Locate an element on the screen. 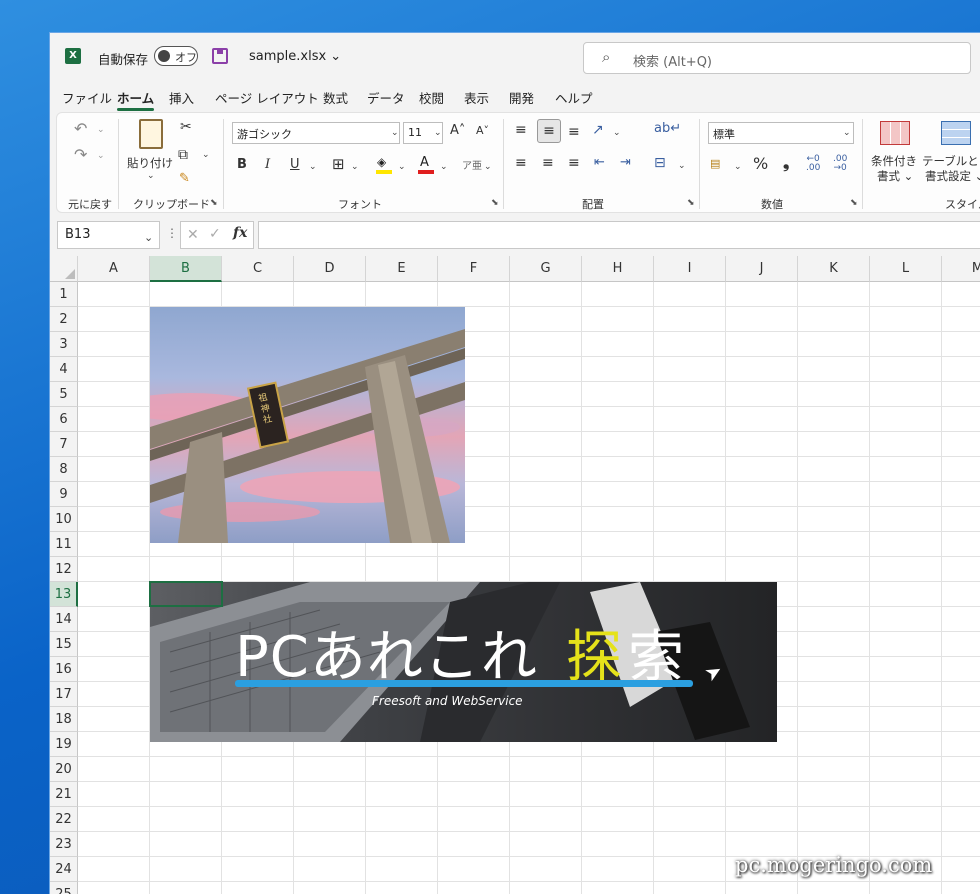  tab-insert: 挿入 is located at coordinates (181, 97).